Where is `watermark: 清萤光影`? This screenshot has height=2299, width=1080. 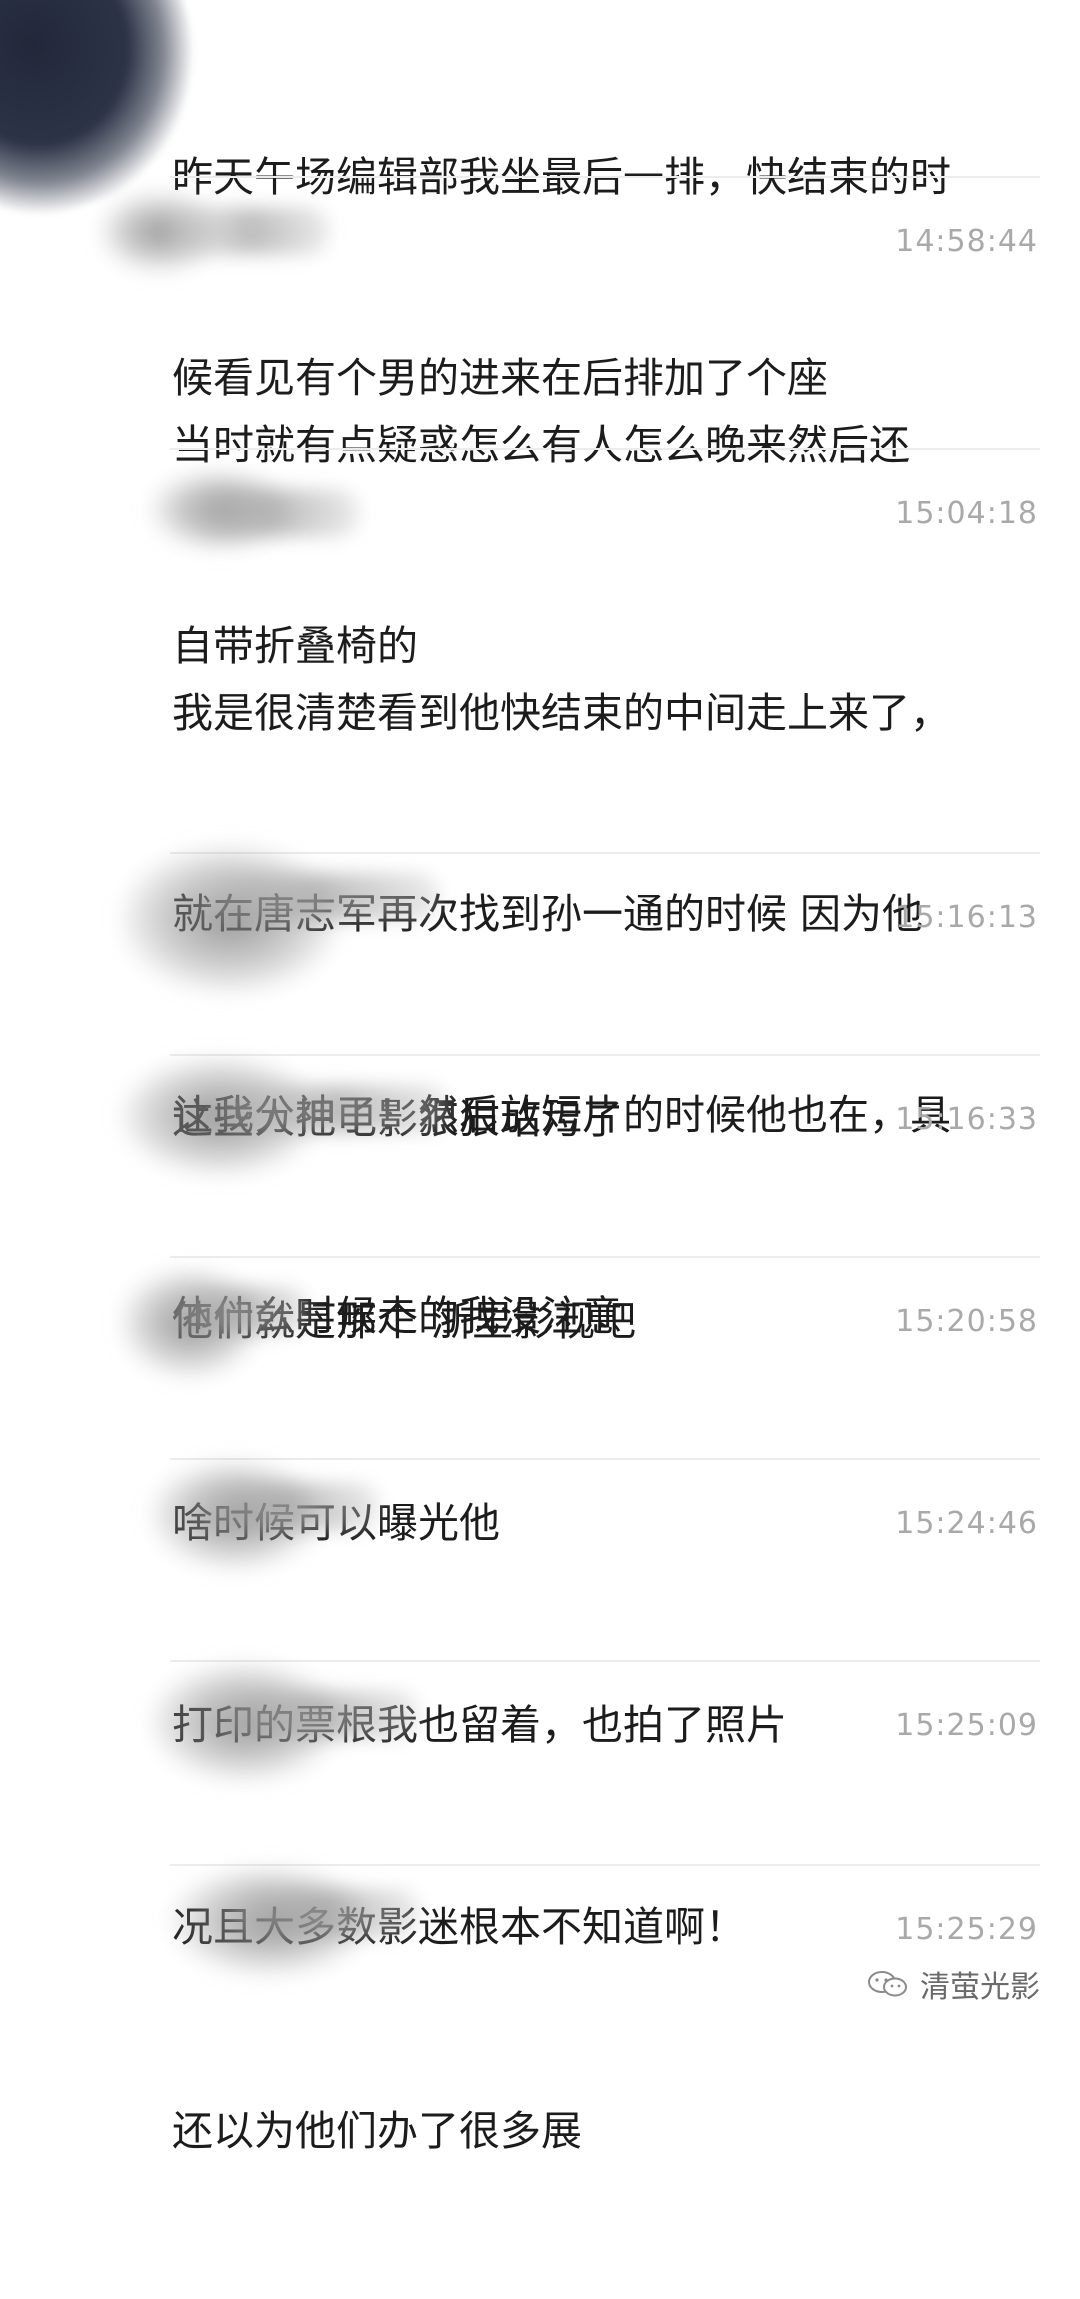
watermark: 清萤光影 is located at coordinates (953, 1984).